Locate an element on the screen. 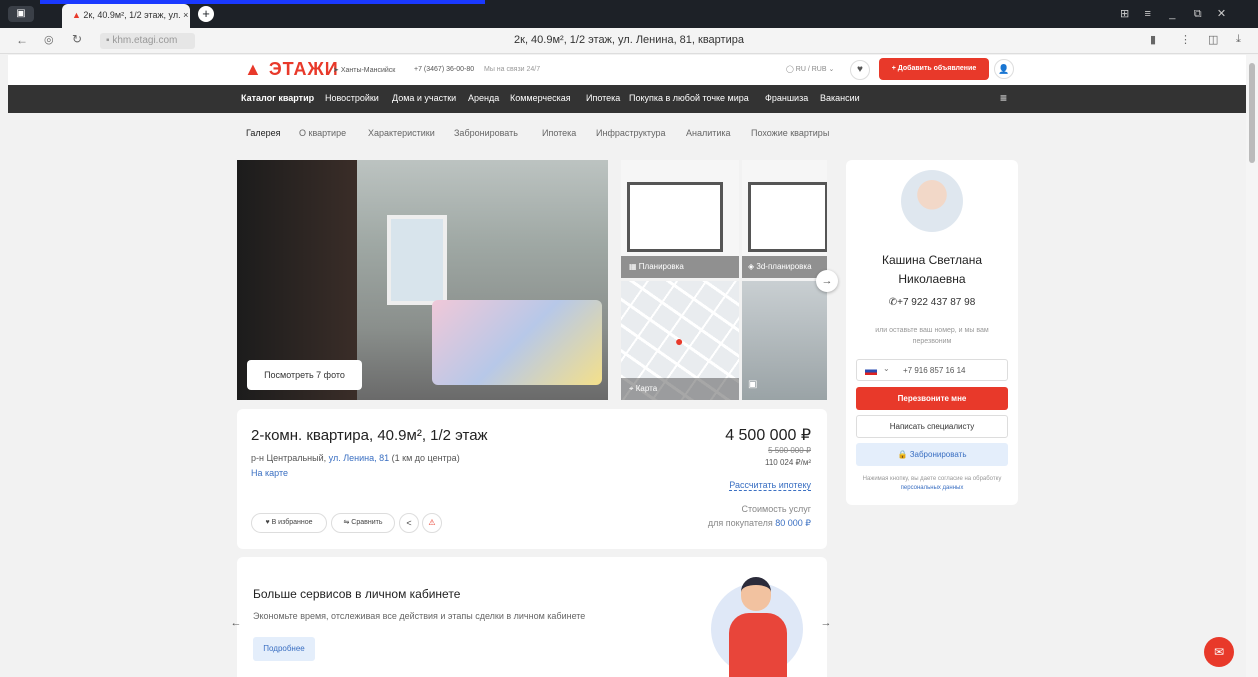  language-currency-select: ◯ RU / RUB ⌄ is located at coordinates (810, 69).